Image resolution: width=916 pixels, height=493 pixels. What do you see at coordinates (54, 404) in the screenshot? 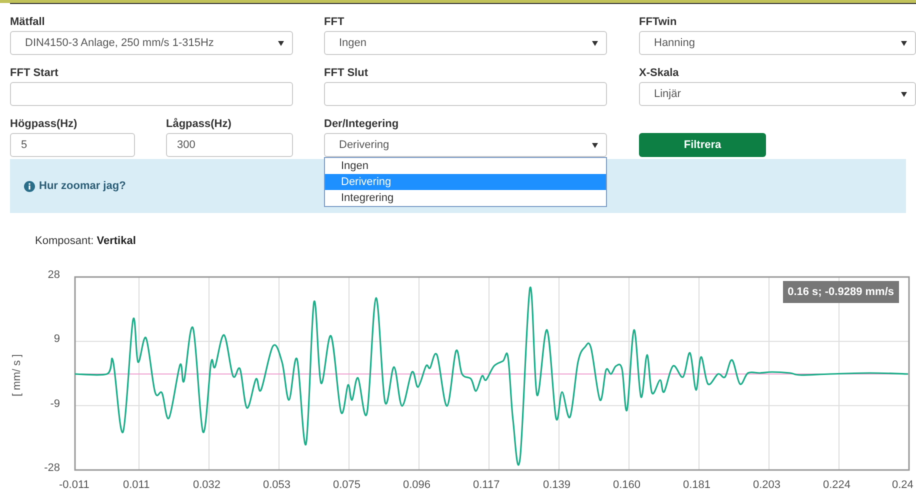
I see `y-tick-label: -9` at bounding box center [54, 404].